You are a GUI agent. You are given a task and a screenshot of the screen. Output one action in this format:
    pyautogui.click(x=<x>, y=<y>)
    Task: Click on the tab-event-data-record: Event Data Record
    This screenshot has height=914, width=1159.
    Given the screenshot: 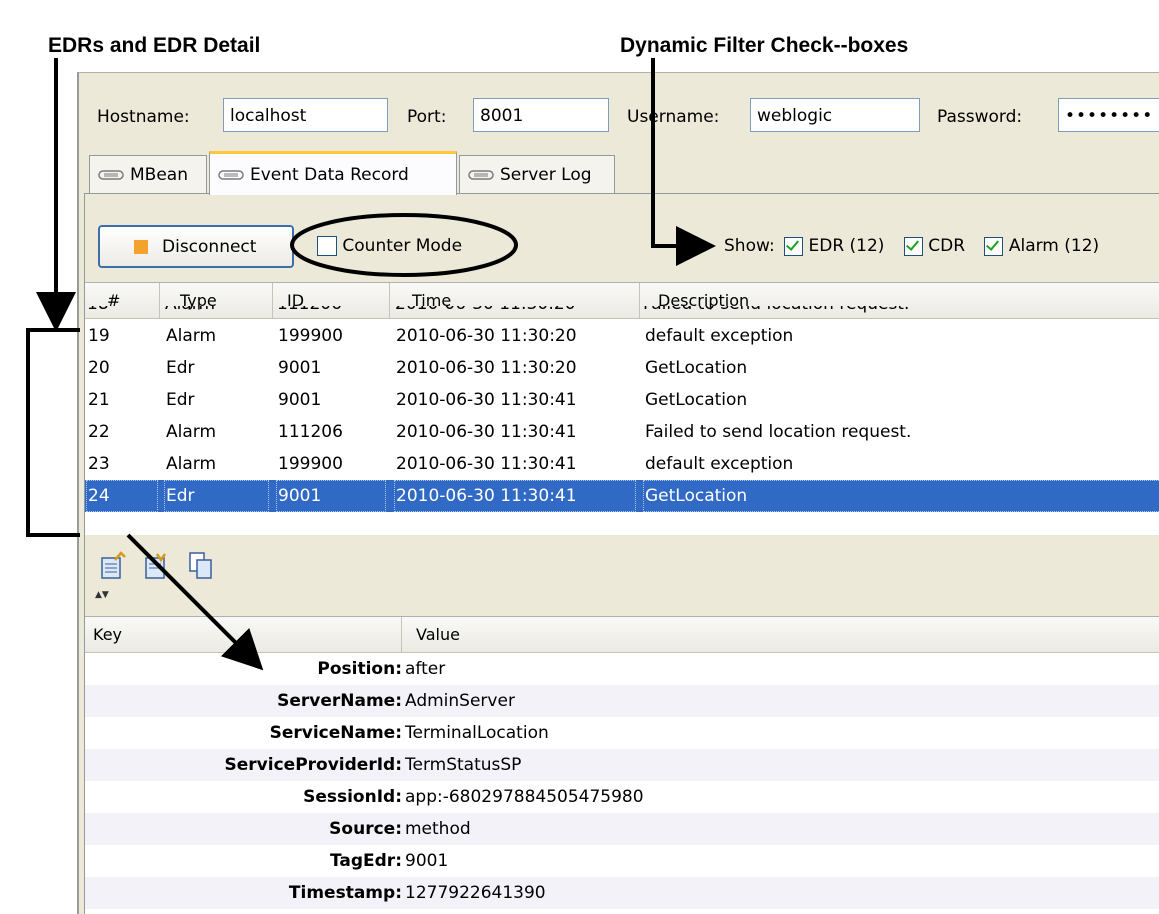 What is the action you would take?
    pyautogui.click(x=333, y=173)
    